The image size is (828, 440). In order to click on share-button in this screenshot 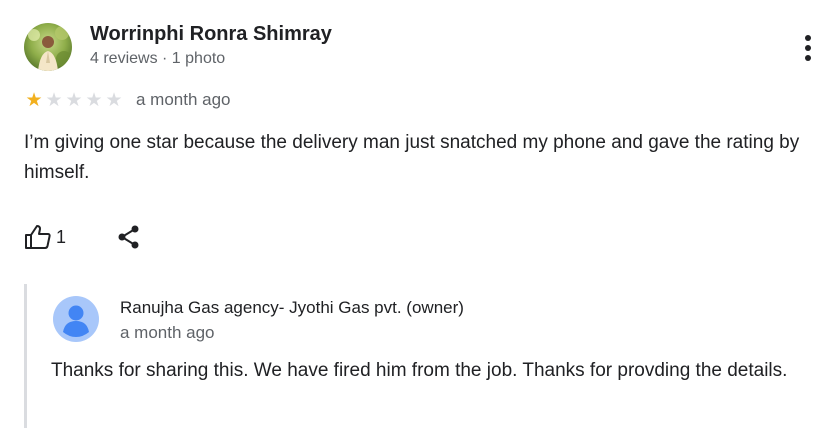, I will do `click(129, 237)`.